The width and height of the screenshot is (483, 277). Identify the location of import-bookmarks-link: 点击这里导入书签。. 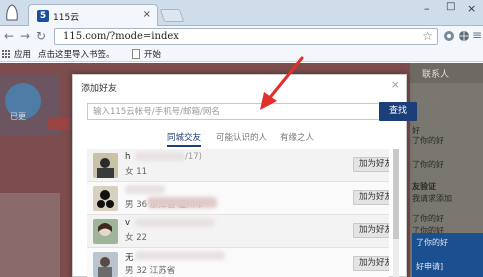
(76, 54).